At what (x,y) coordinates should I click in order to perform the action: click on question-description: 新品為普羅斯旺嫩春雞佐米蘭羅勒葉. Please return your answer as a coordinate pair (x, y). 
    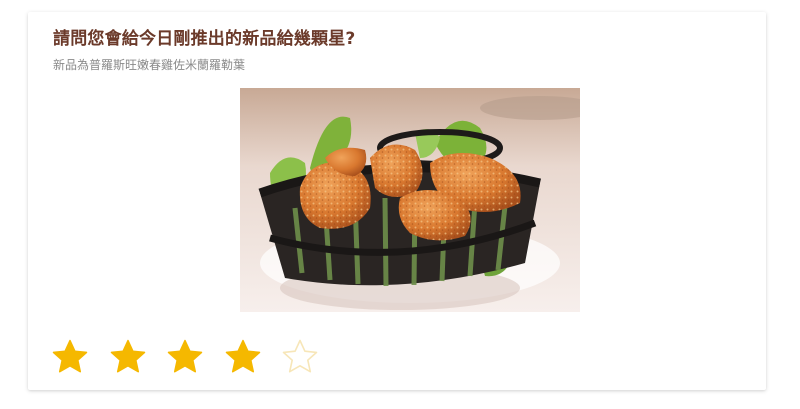
    Looking at the image, I should click on (149, 65).